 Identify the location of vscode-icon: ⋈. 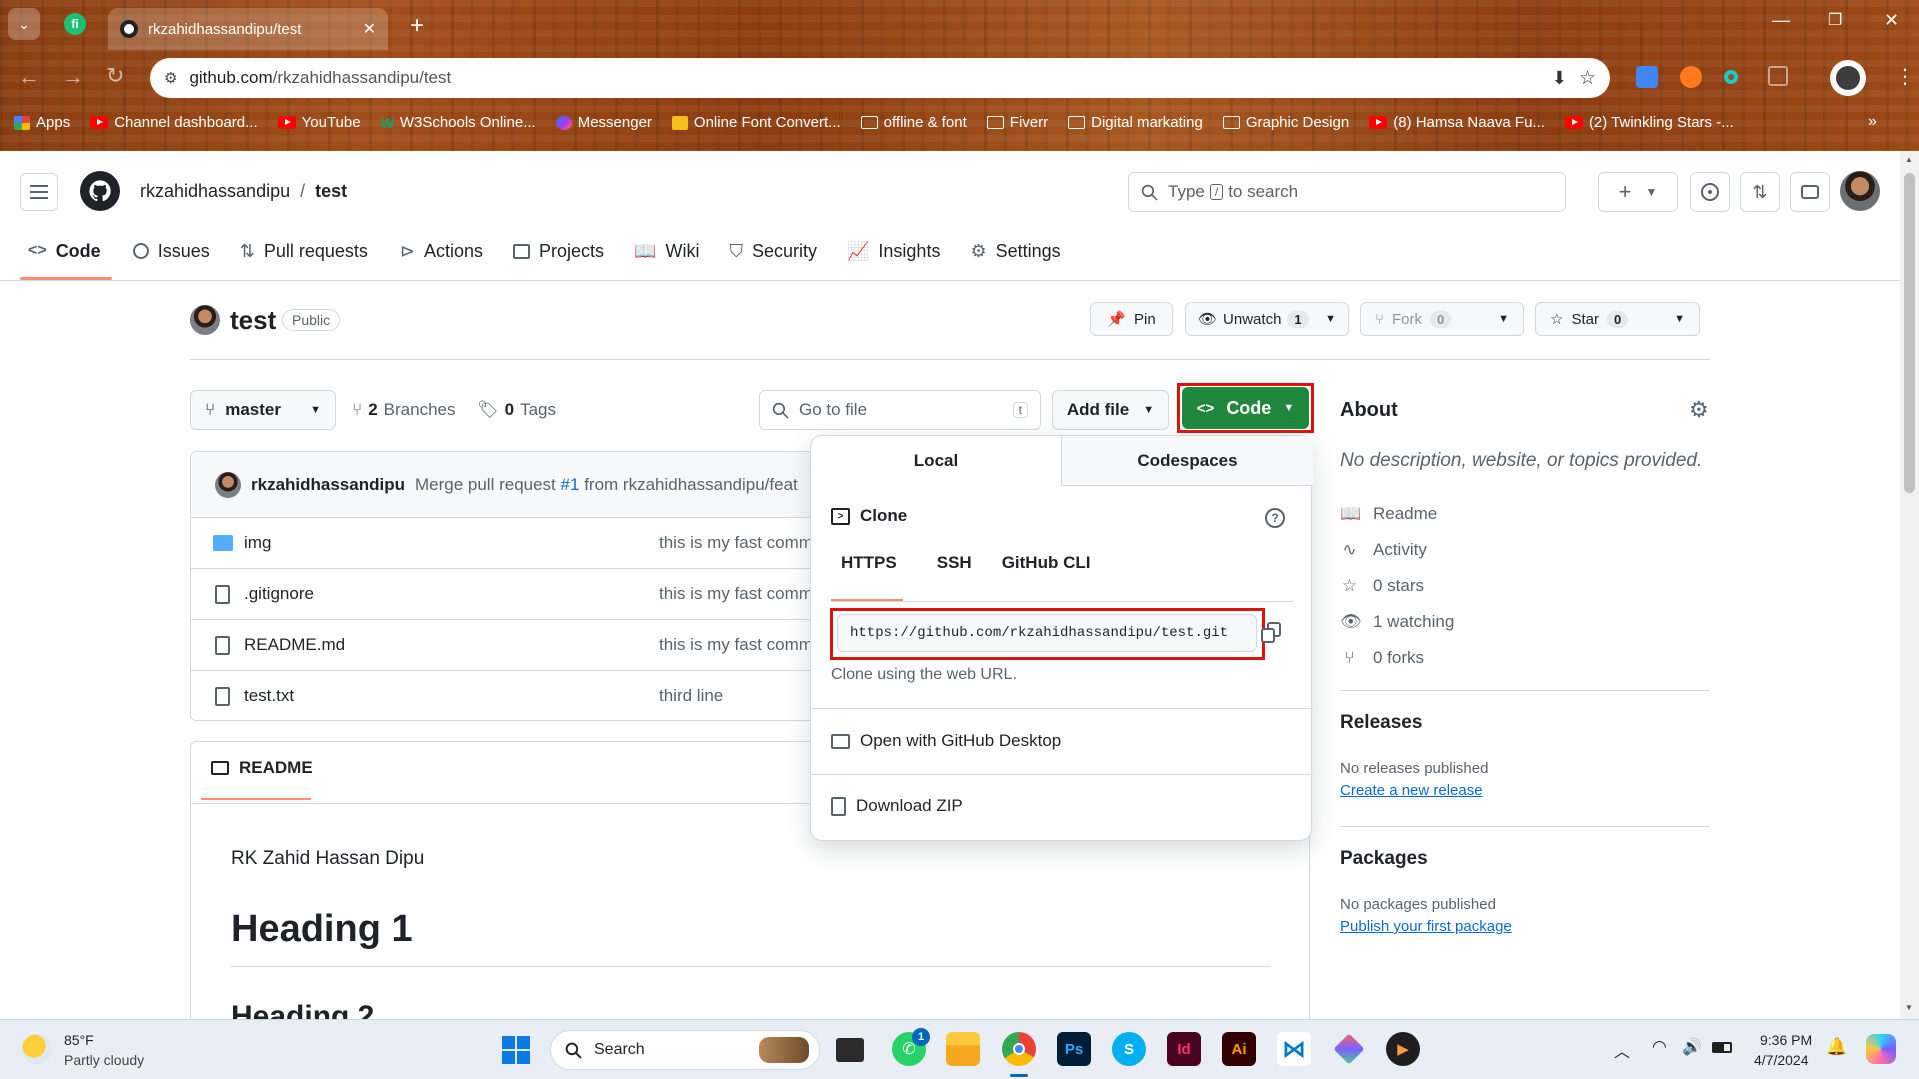
(1294, 1049).